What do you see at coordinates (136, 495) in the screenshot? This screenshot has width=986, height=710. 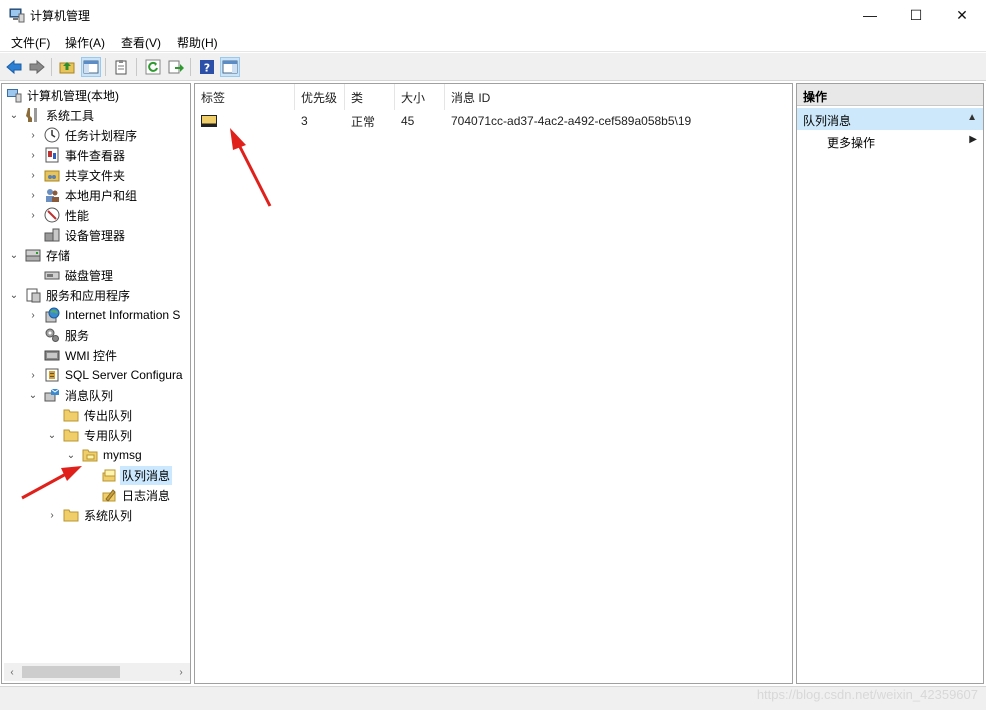 I see `tree-node-journal-messages: 日志消息` at bounding box center [136, 495].